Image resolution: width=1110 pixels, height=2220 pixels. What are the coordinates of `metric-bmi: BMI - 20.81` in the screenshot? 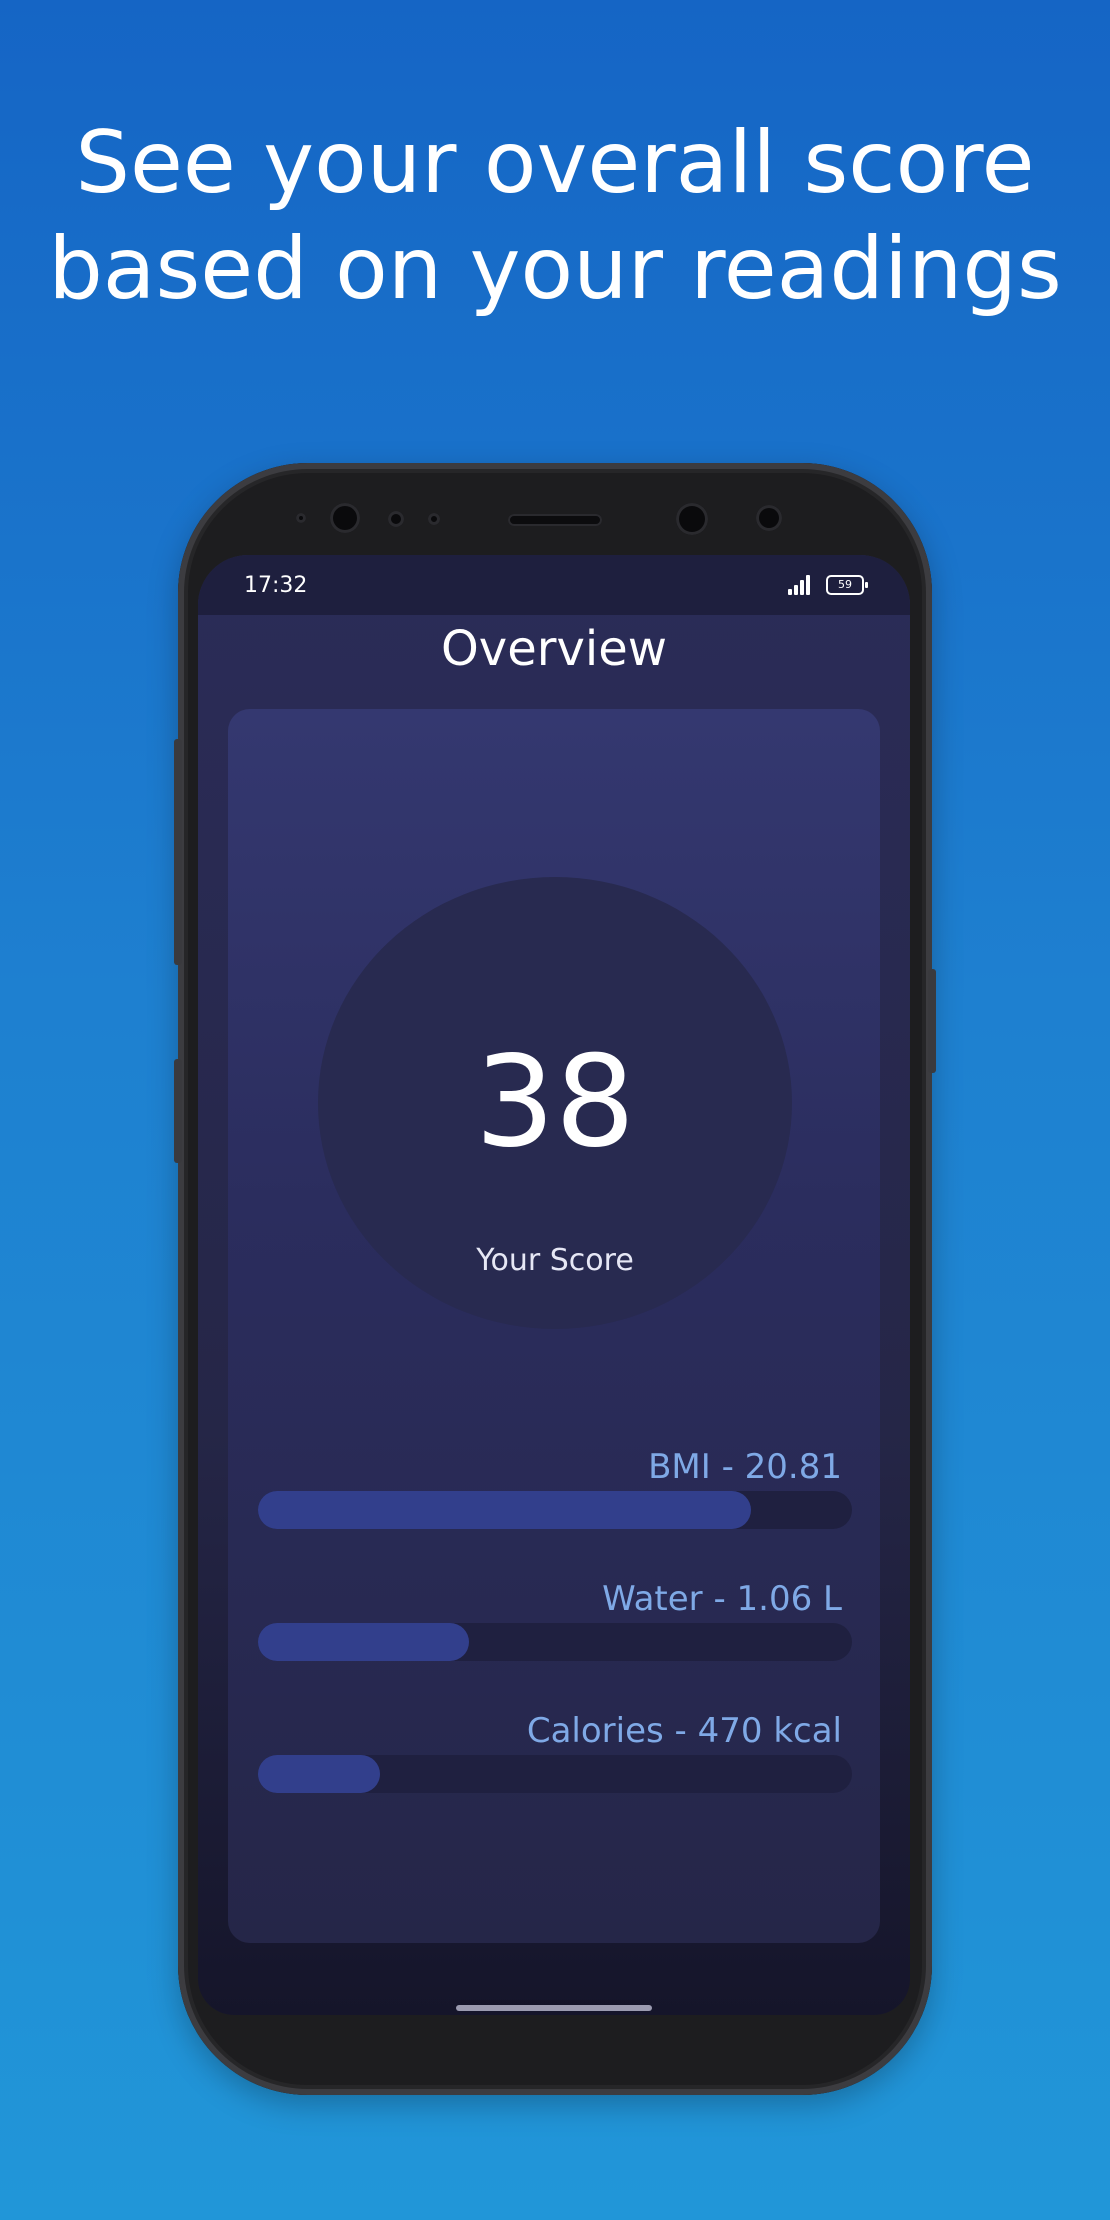 It's located at (555, 1486).